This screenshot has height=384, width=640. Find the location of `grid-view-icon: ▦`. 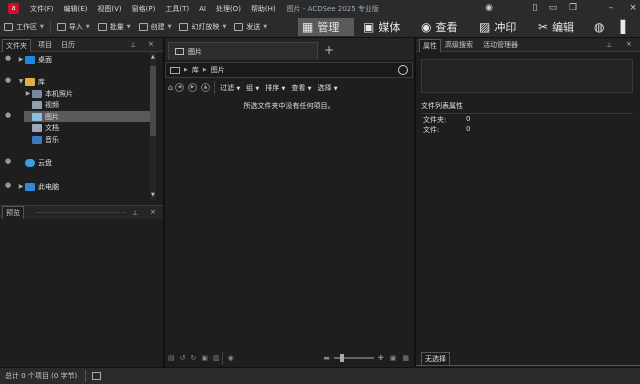

grid-view-icon: ▦ is located at coordinates (405, 358).